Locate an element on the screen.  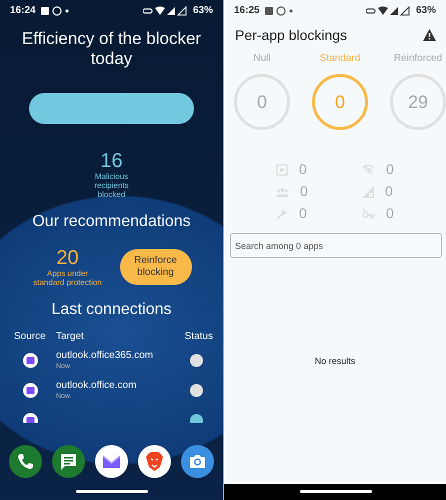
warning-icon is located at coordinates (429, 35).